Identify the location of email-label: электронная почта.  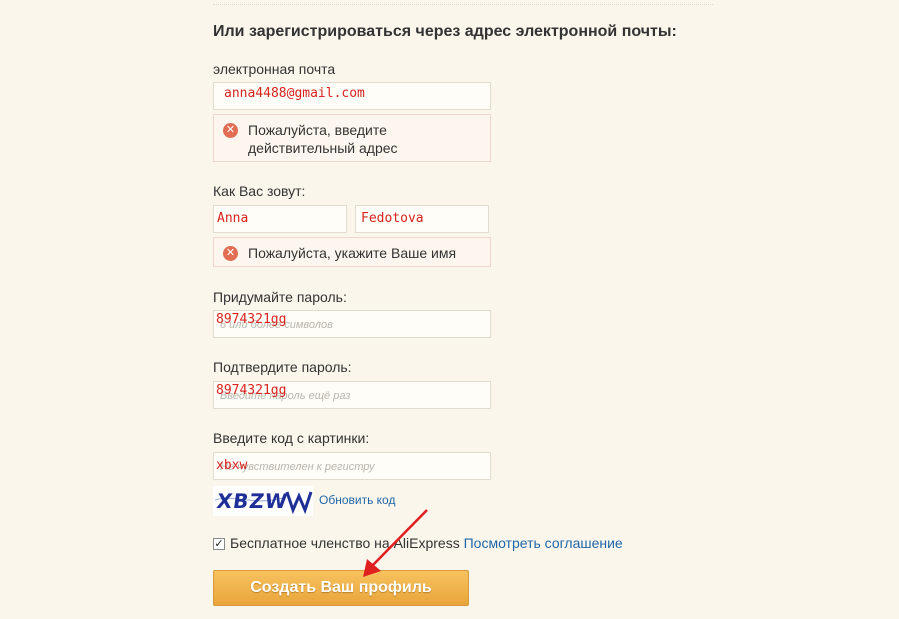
(274, 69).